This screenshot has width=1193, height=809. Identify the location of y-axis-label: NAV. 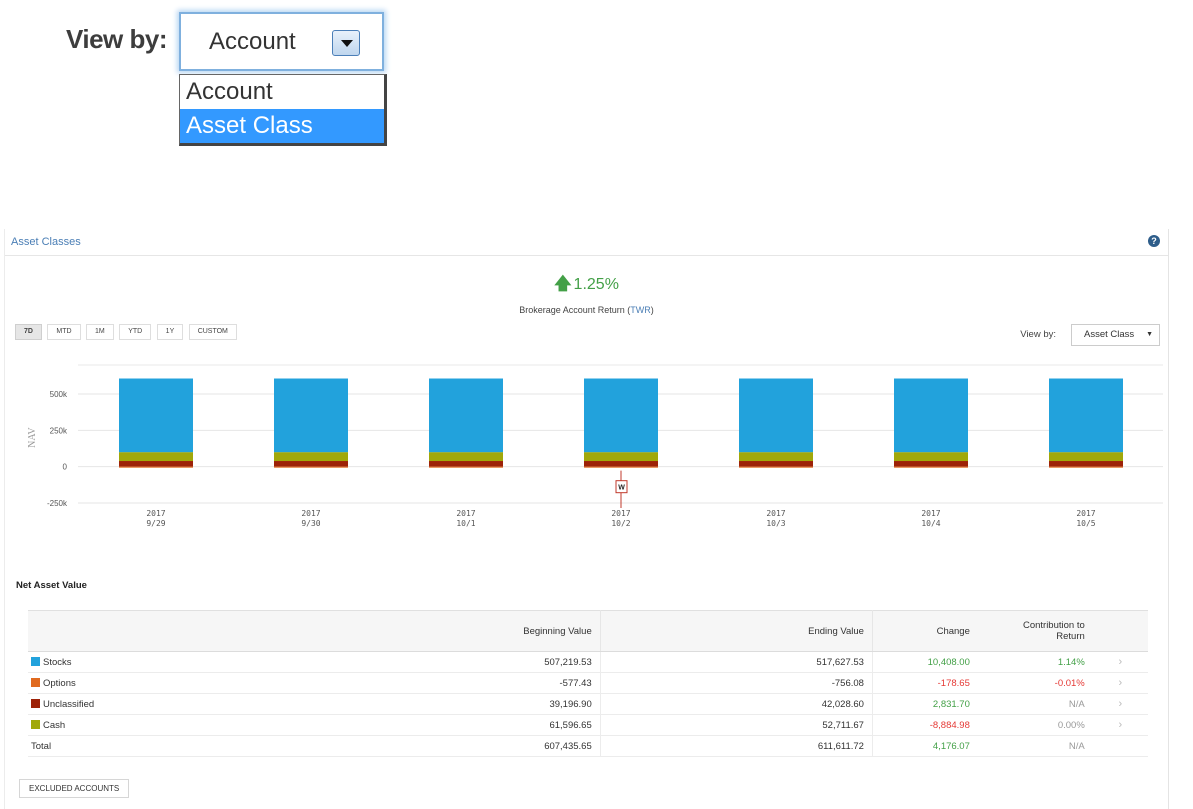
(32, 437).